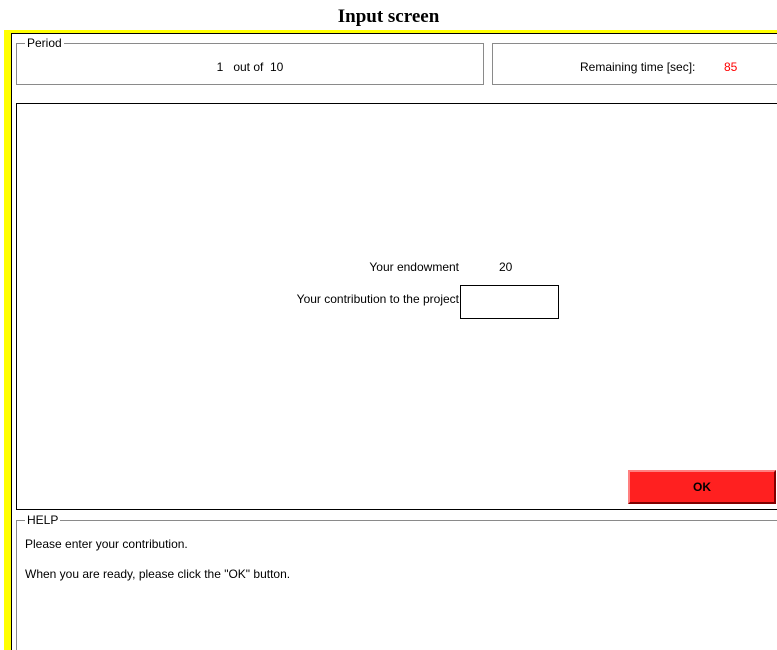  I want to click on contribution-input, so click(509, 302).